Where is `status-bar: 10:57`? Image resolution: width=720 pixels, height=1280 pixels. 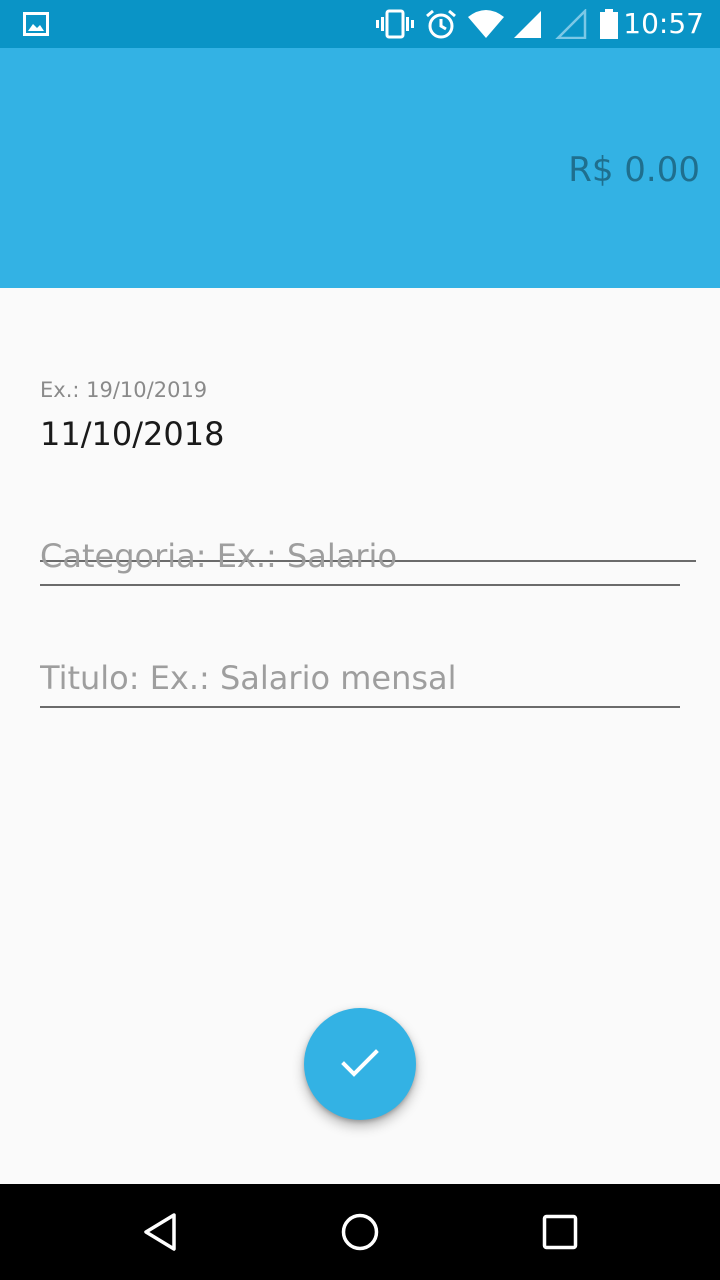
status-bar: 10:57 is located at coordinates (360, 24).